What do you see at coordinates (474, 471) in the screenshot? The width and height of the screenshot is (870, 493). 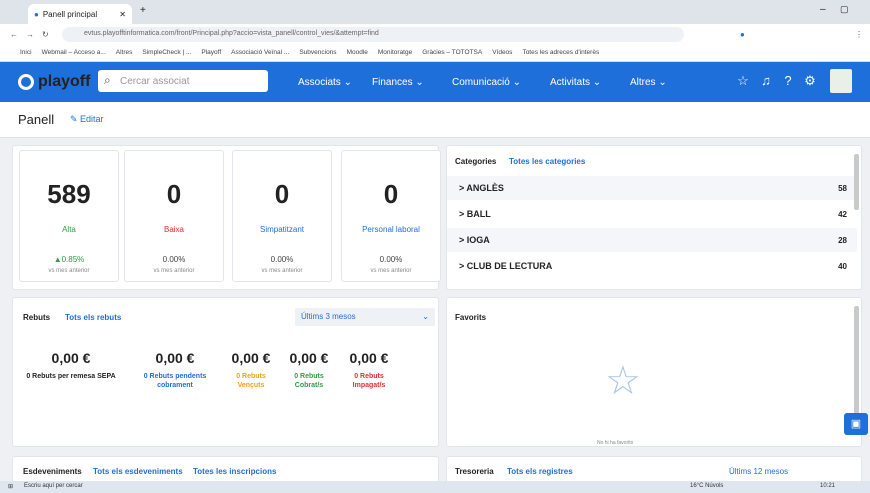 I see `tresoreria-title: Tresoreria` at bounding box center [474, 471].